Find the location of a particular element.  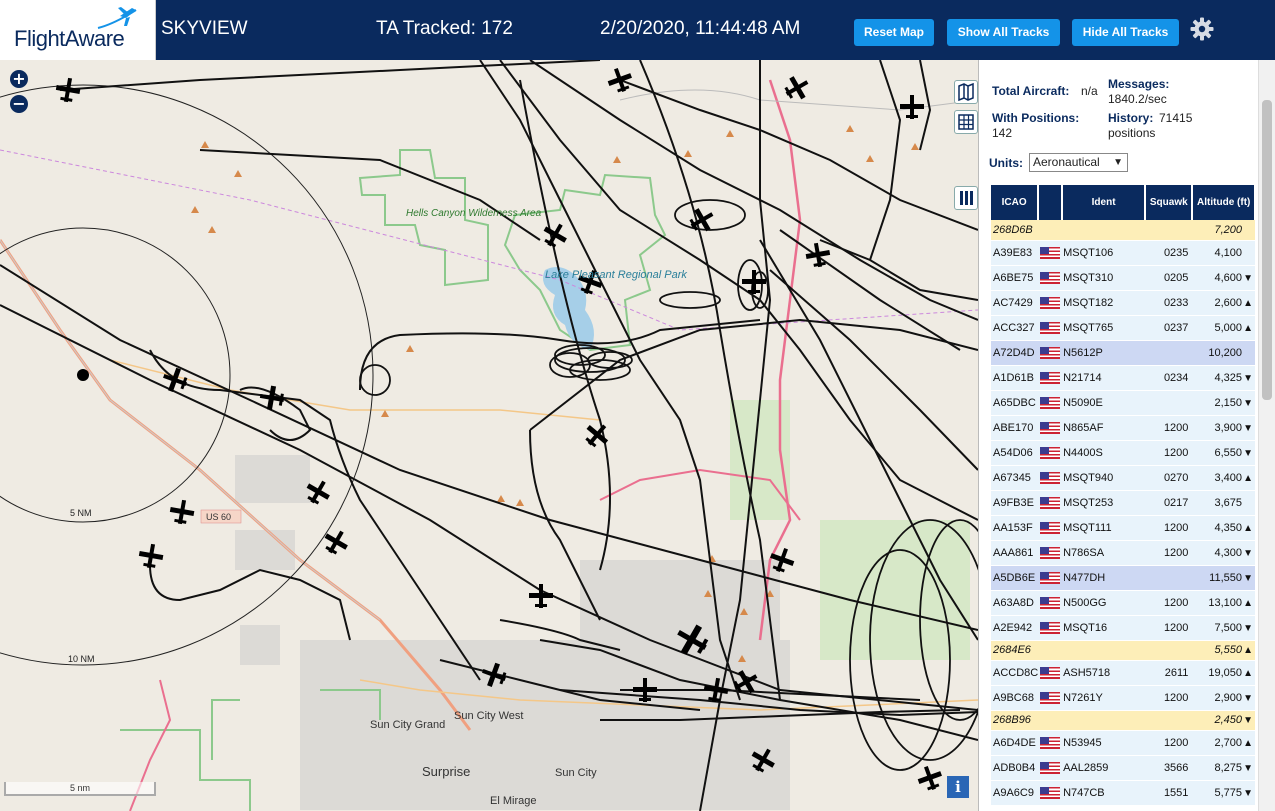

aircraft-row: A6BE75 MSQT310 0205 4,600▼ is located at coordinates (1123, 278).